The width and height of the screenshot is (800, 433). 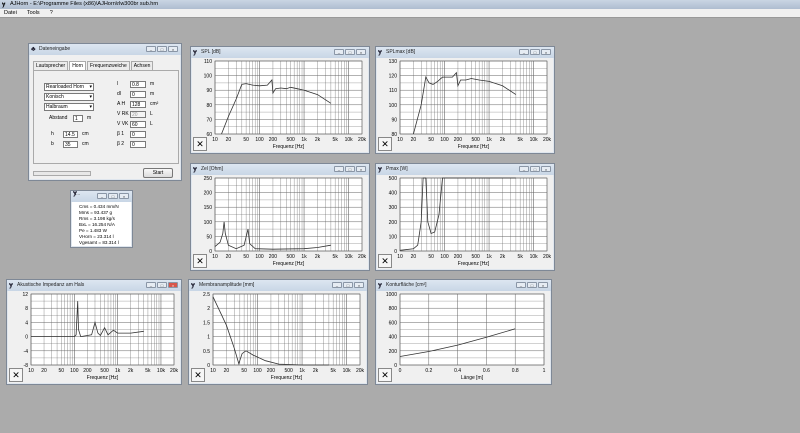 What do you see at coordinates (78, 65) in the screenshot?
I see `tab-horn: Horn` at bounding box center [78, 65].